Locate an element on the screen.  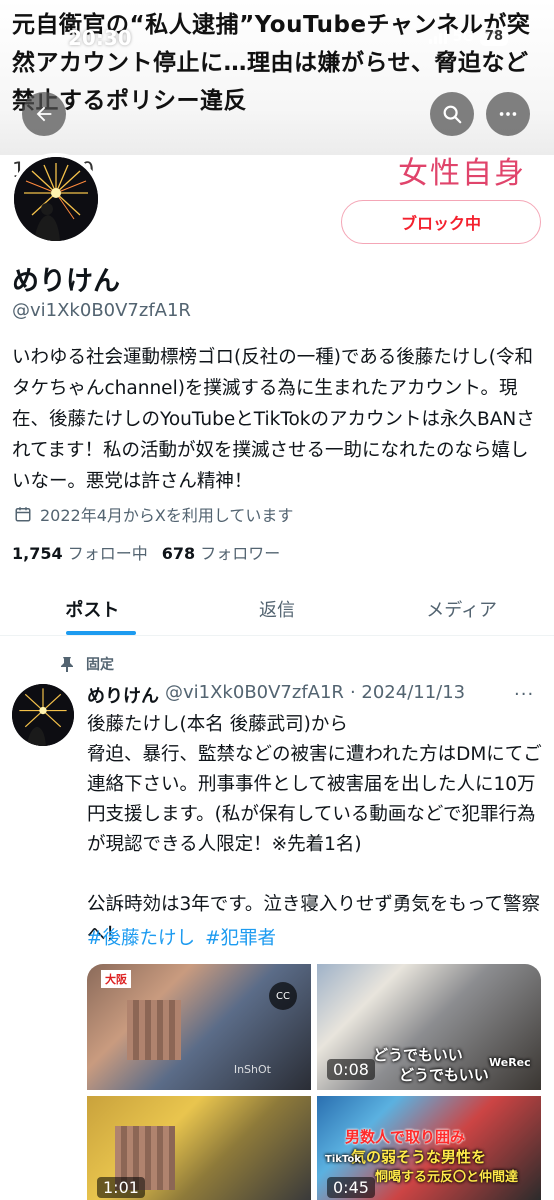
more-horizontal-icon is located at coordinates (508, 114).